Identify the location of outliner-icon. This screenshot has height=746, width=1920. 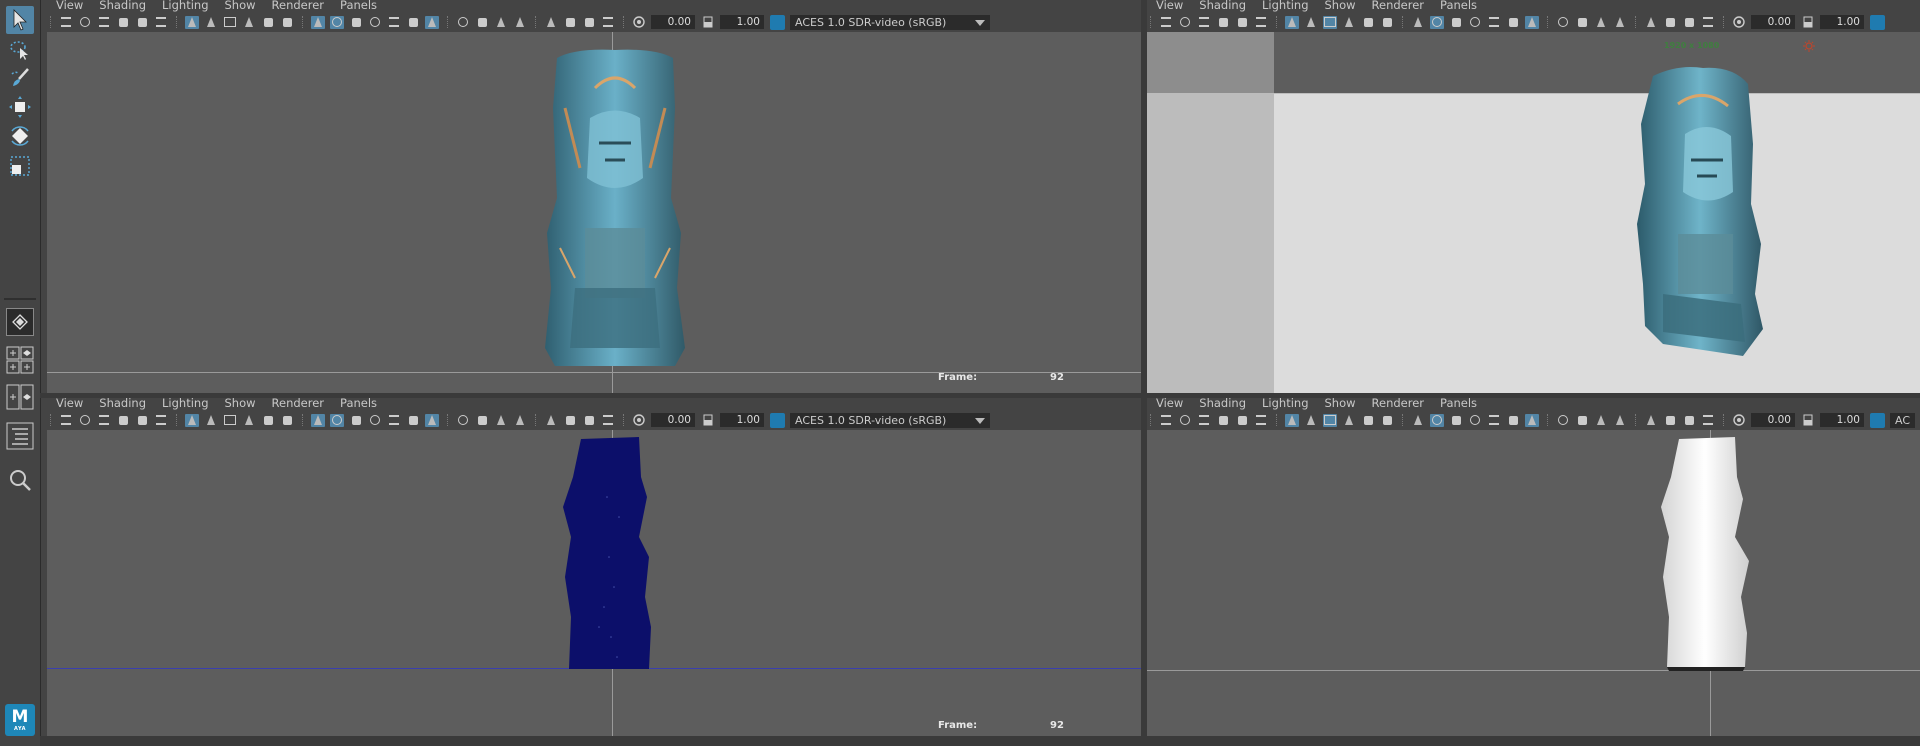
(20, 436).